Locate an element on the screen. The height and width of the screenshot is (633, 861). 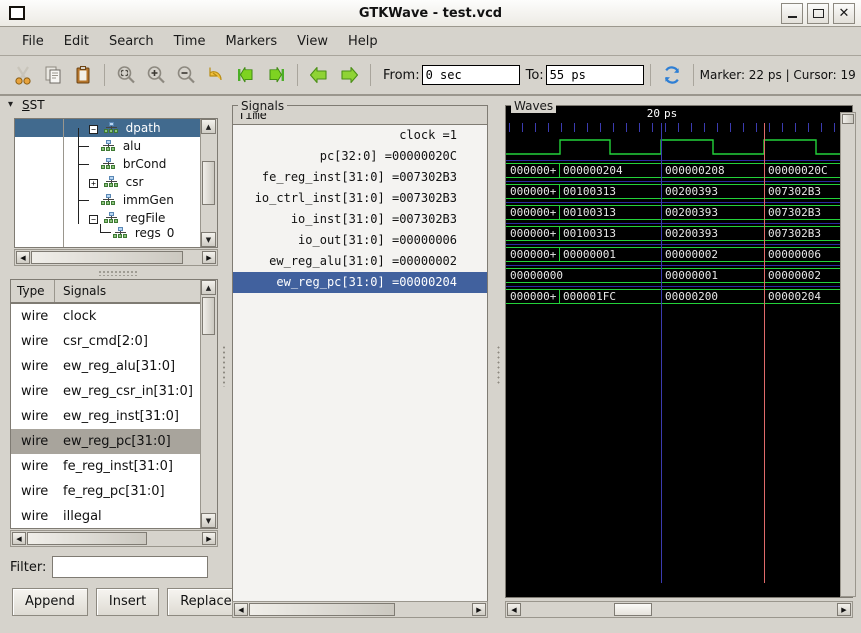
menu-edit: Edit is located at coordinates (76, 41).